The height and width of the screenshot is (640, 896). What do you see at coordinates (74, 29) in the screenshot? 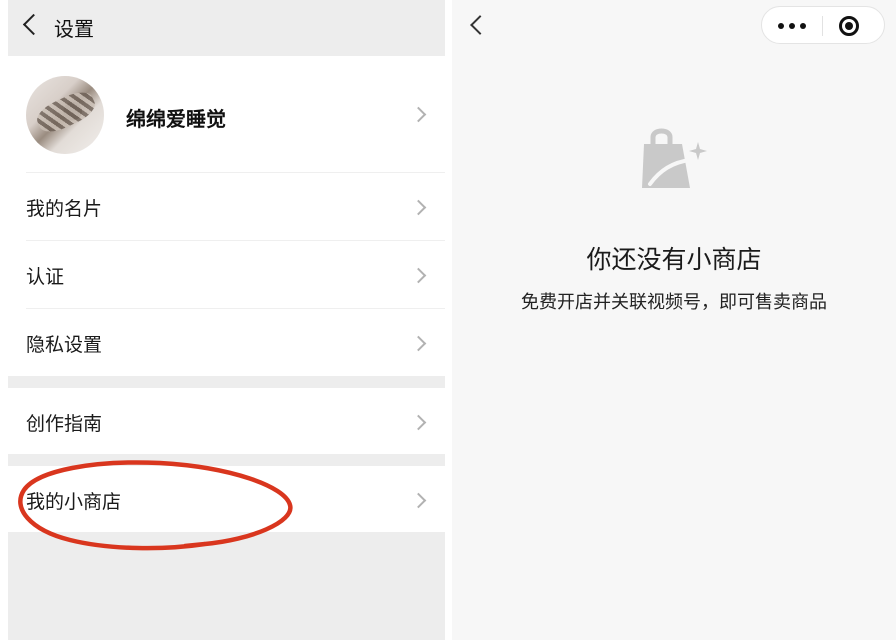
I see `page-title: 设置` at bounding box center [74, 29].